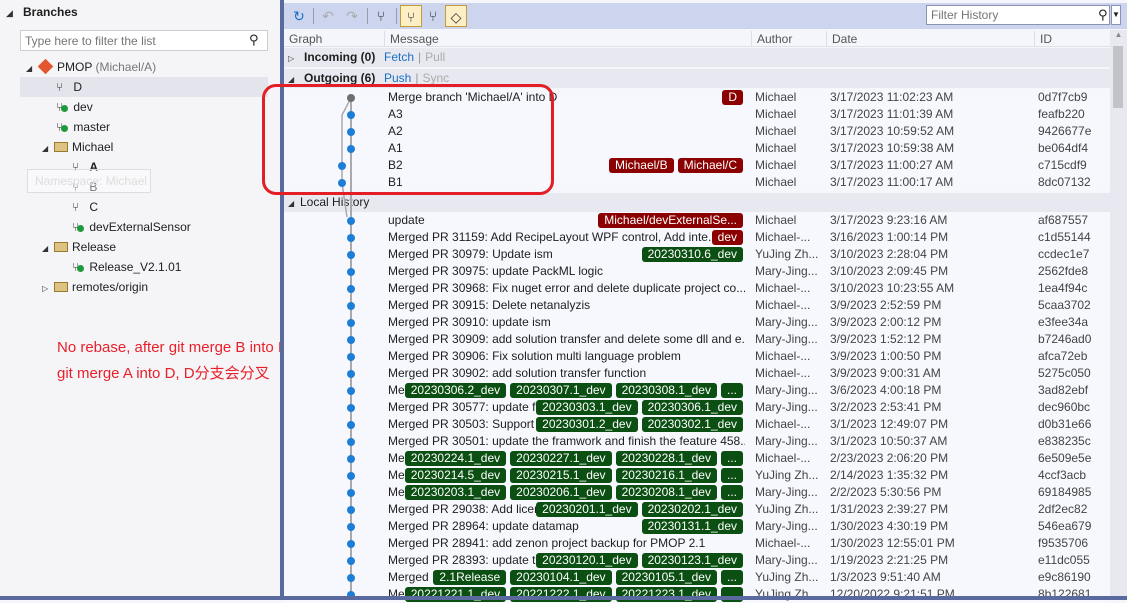 The height and width of the screenshot is (603, 1127). What do you see at coordinates (1018, 15) in the screenshot?
I see `filter-history-input` at bounding box center [1018, 15].